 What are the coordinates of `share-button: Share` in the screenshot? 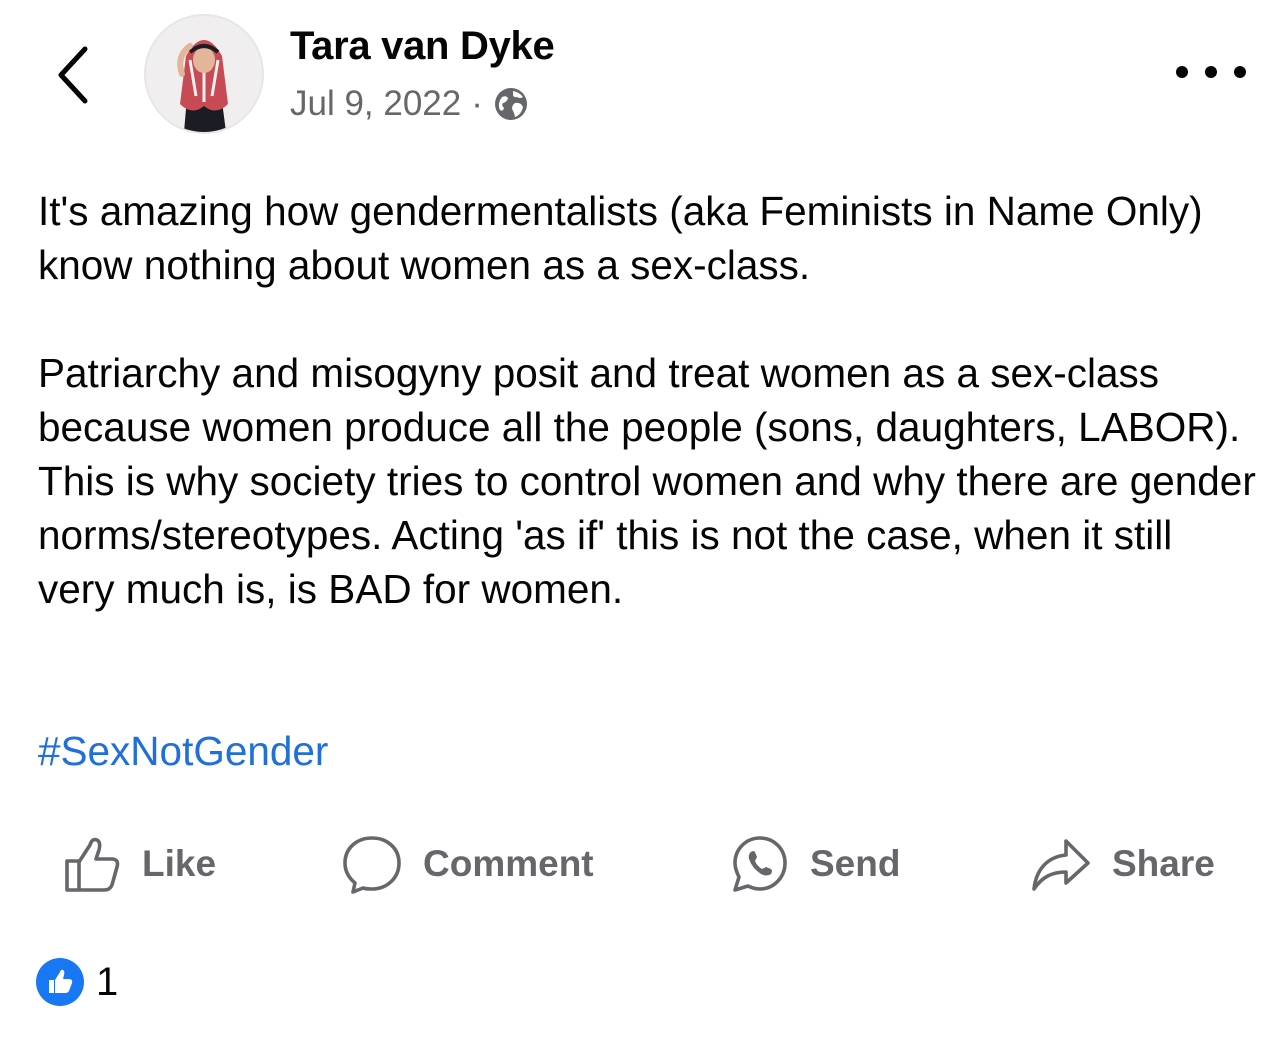 It's located at (1122, 864).